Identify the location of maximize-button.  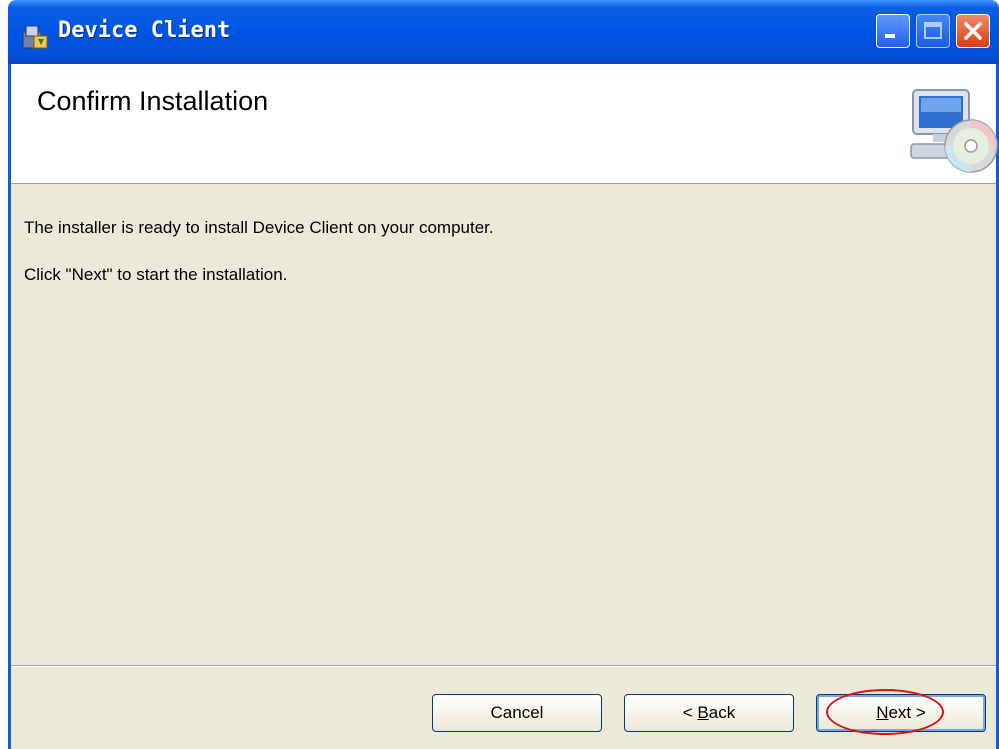
(933, 31).